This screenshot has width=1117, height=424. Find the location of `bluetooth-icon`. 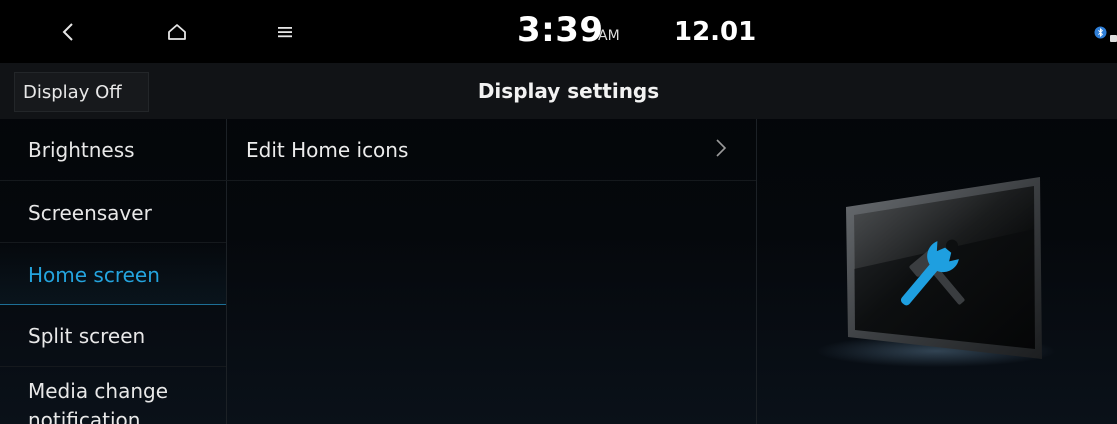

bluetooth-icon is located at coordinates (1100, 32).